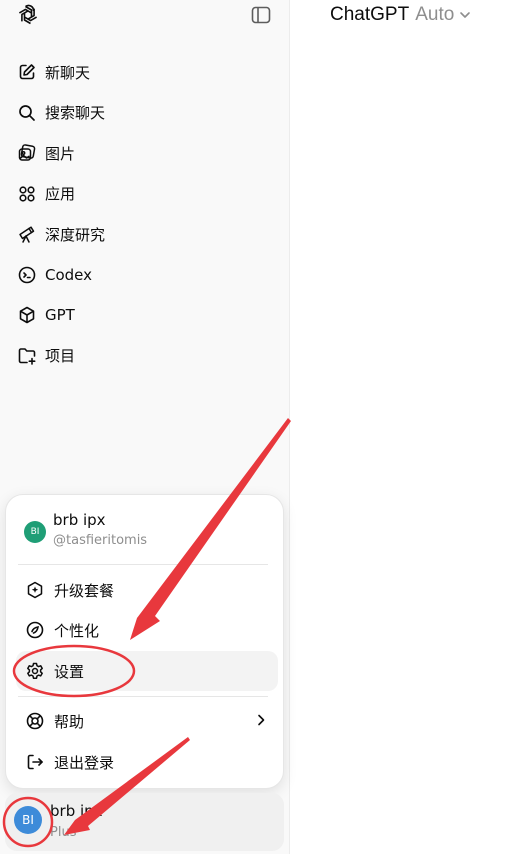 This screenshot has width=517, height=854. What do you see at coordinates (261, 15) in the screenshot?
I see `sidebar-toggle-icon` at bounding box center [261, 15].